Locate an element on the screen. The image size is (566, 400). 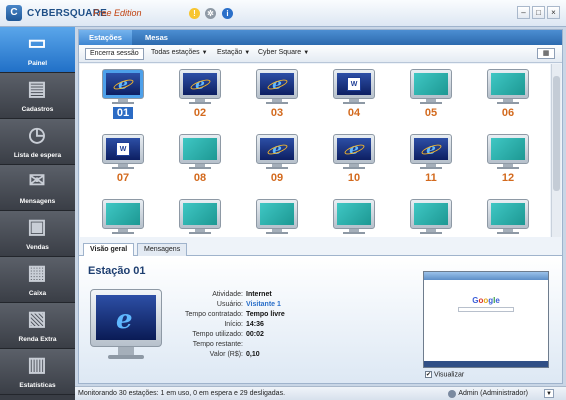
checkbox-icon: ✔ is located at coordinates (428, 374).